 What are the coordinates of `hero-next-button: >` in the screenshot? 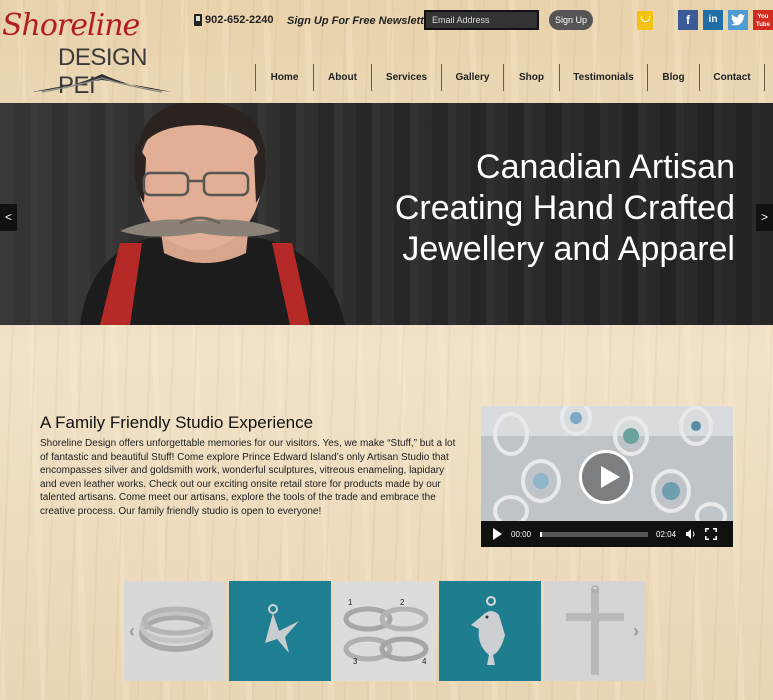 It's located at (764, 217).